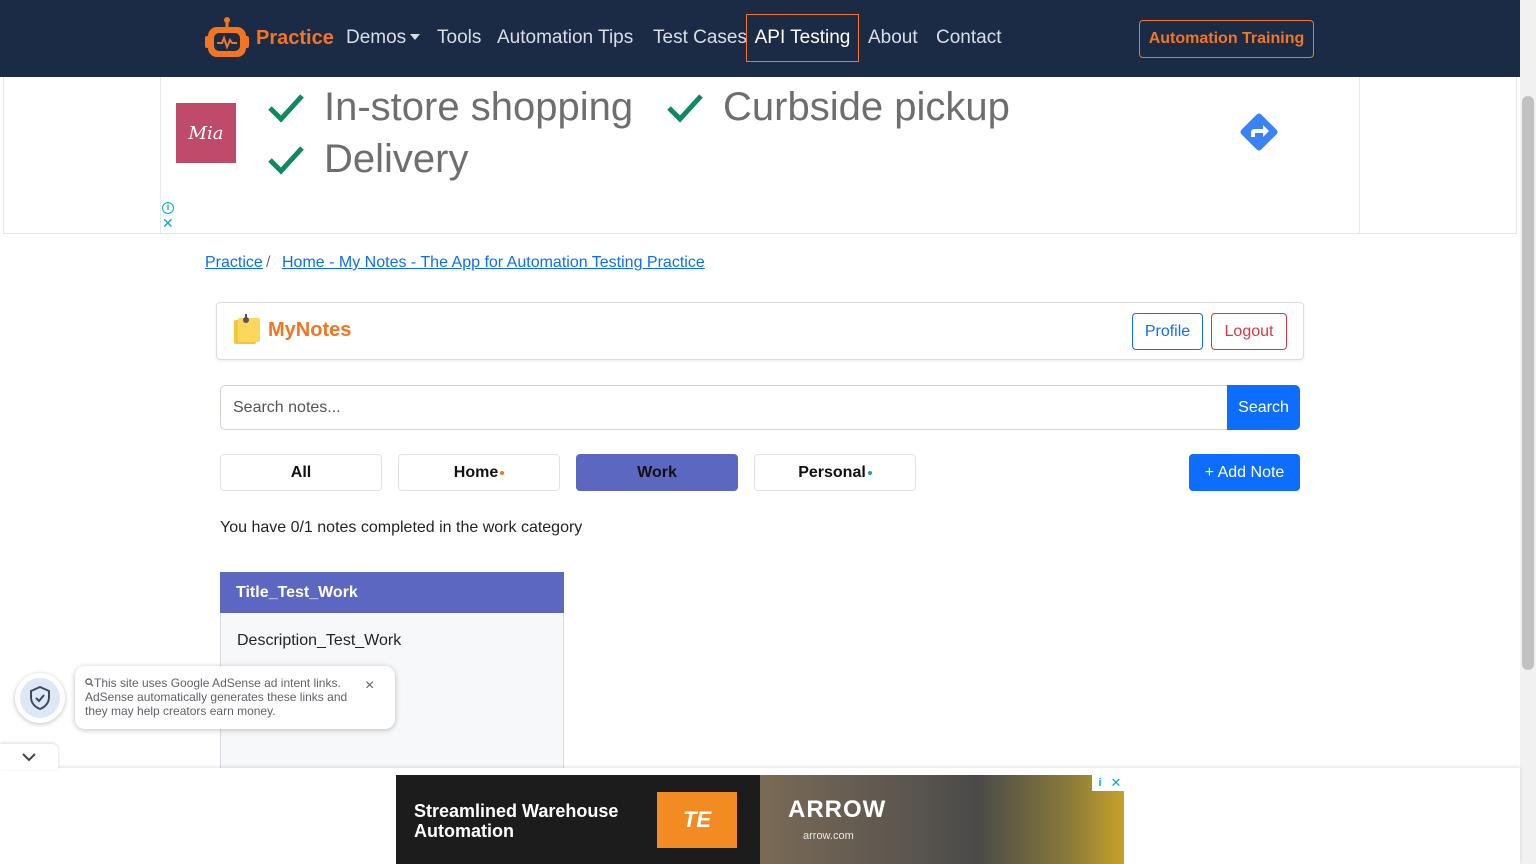 This screenshot has height=864, width=1536. What do you see at coordinates (459, 38) in the screenshot?
I see `nav-tools: Tools` at bounding box center [459, 38].